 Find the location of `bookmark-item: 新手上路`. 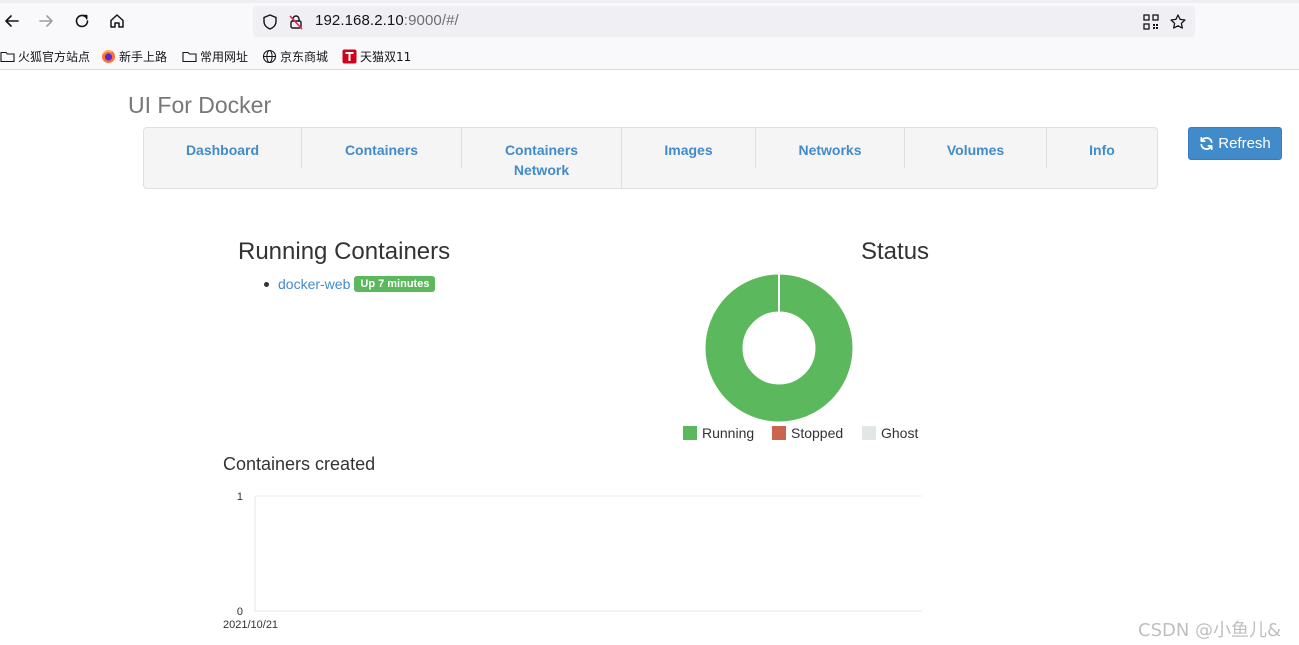

bookmark-item: 新手上路 is located at coordinates (134, 56).